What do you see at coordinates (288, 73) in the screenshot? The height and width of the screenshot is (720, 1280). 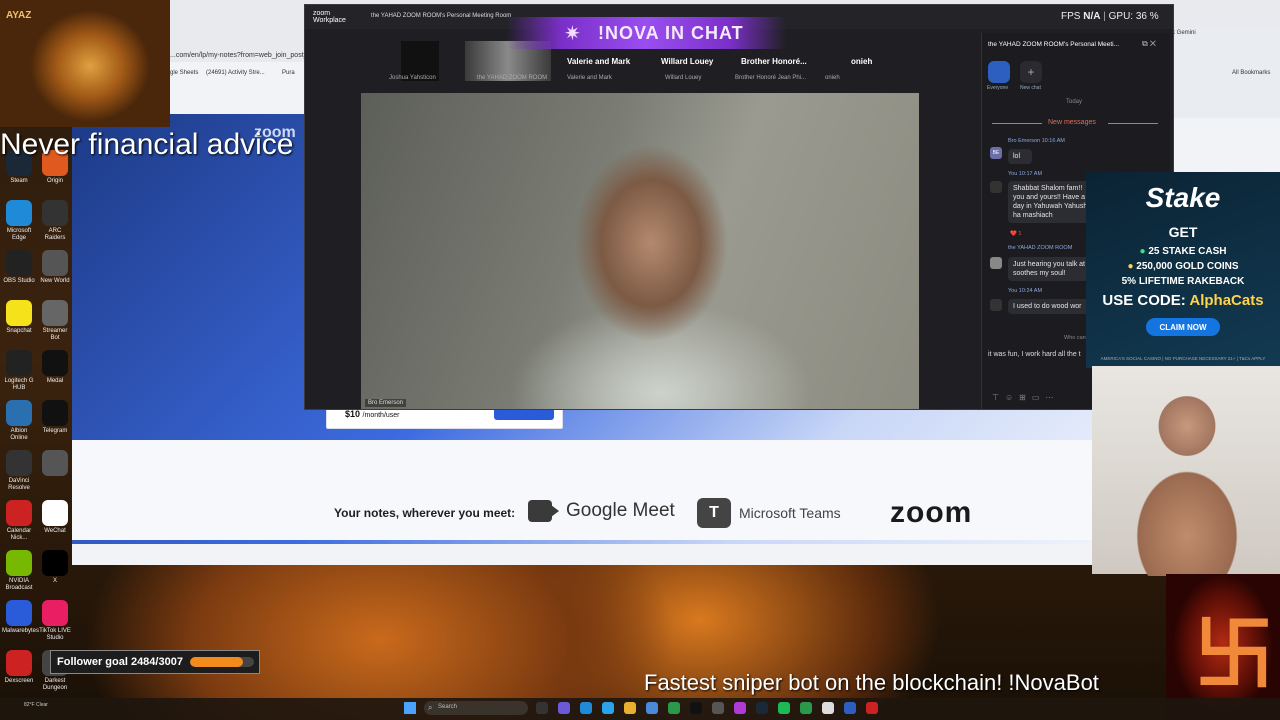 I see `bookmark-pura: Pura` at bounding box center [288, 73].